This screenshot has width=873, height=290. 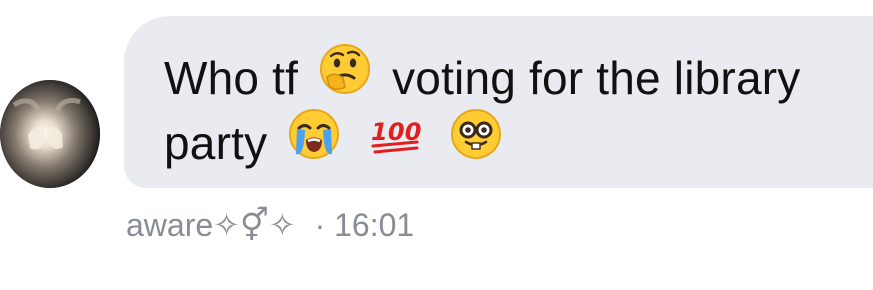 What do you see at coordinates (374, 225) in the screenshot?
I see `message-time: 16:01` at bounding box center [374, 225].